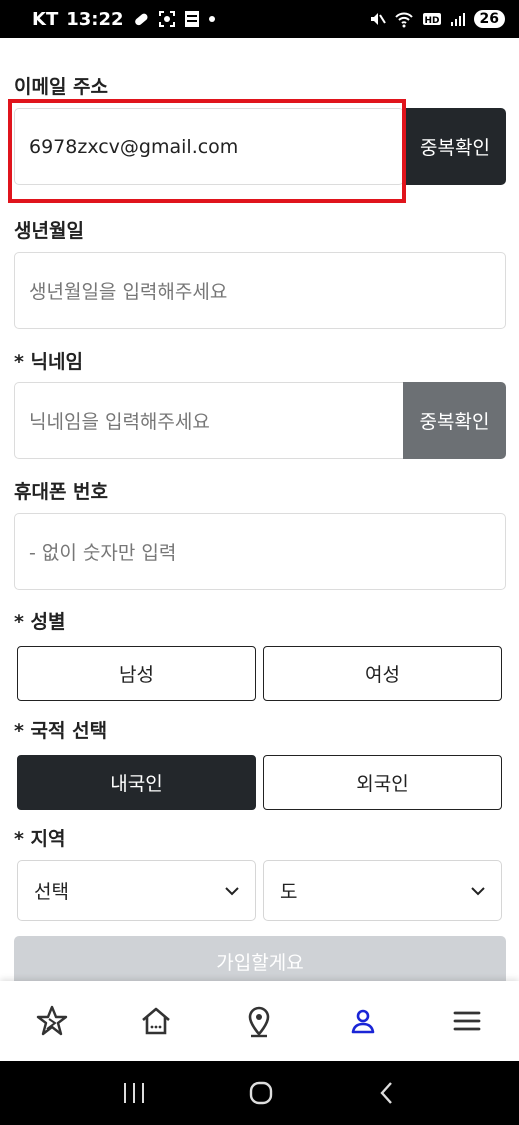 This screenshot has width=519, height=1125. Describe the element at coordinates (136, 673) in the screenshot. I see `gender-male-button: 남성` at that location.